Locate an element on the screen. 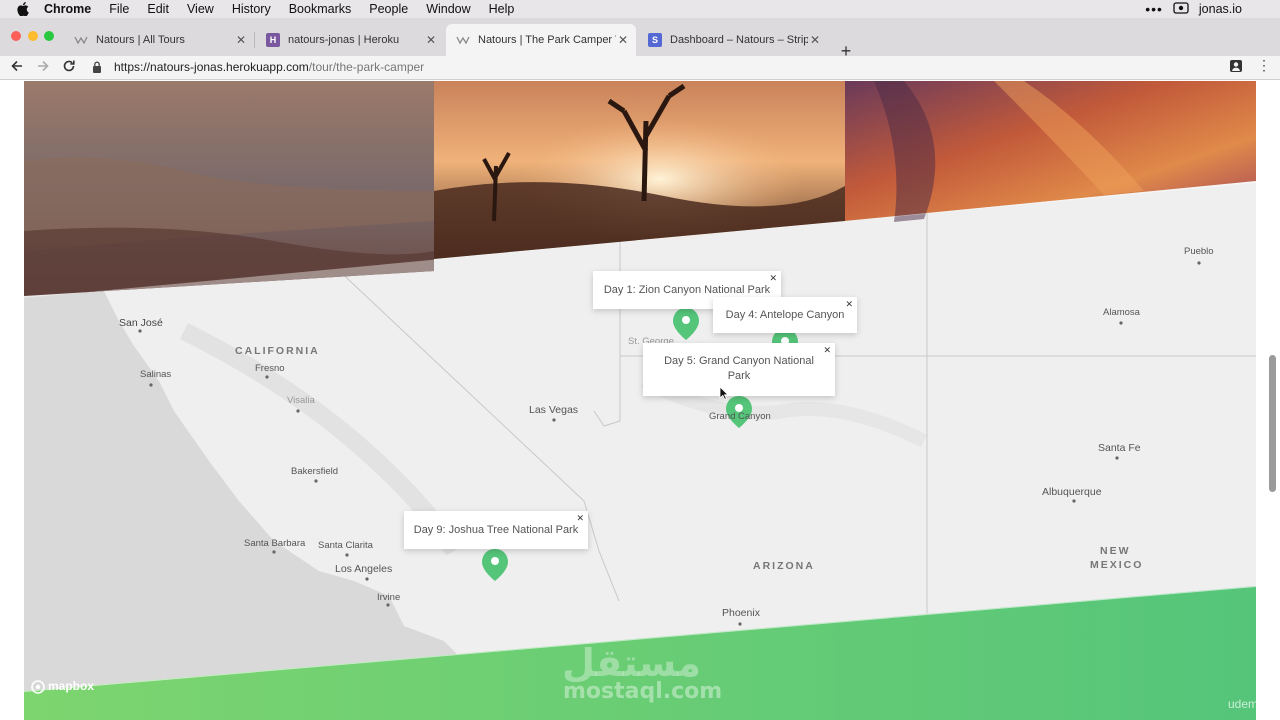 This screenshot has width=1280, height=720. tab-heroku: H natours-jonas | Heroku ✕ is located at coordinates (350, 40).